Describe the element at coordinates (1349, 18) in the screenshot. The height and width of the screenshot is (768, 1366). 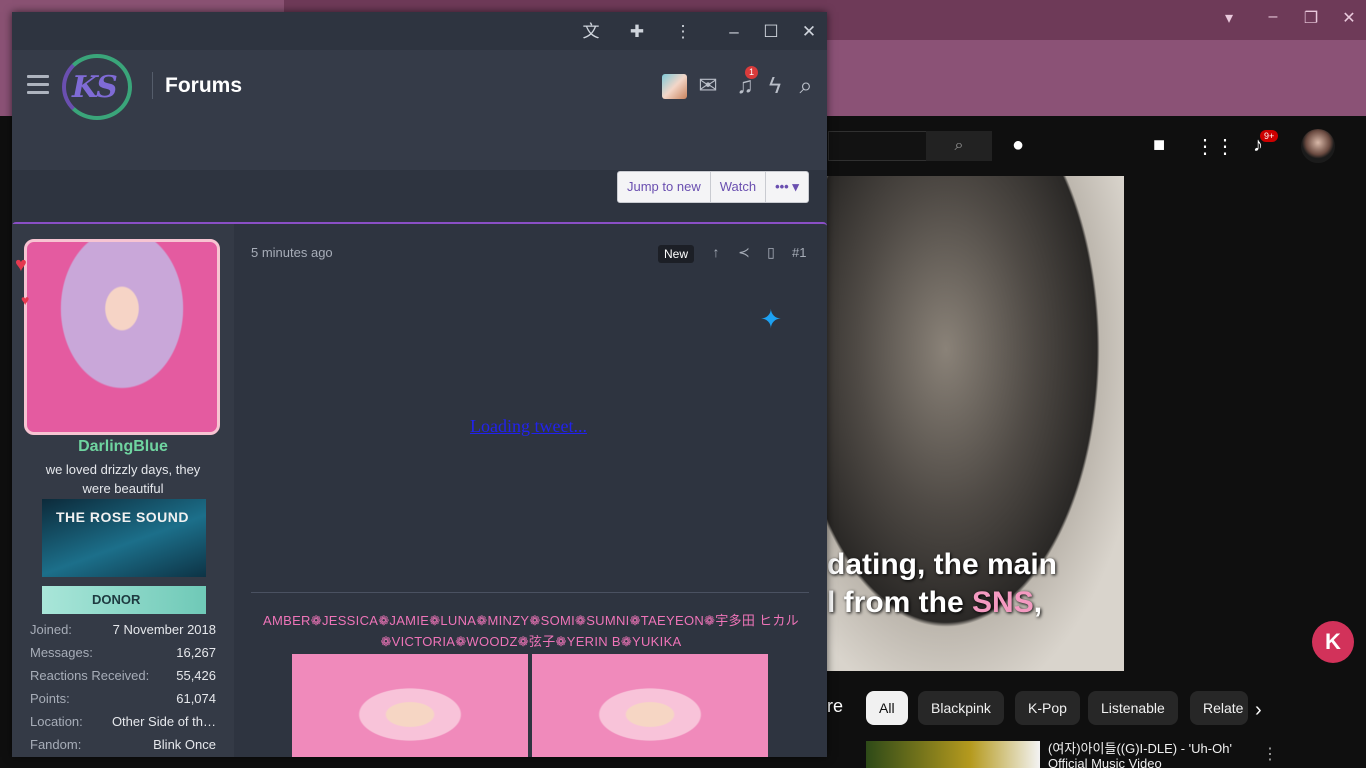
I see `bg-close-icon: ✕` at that location.